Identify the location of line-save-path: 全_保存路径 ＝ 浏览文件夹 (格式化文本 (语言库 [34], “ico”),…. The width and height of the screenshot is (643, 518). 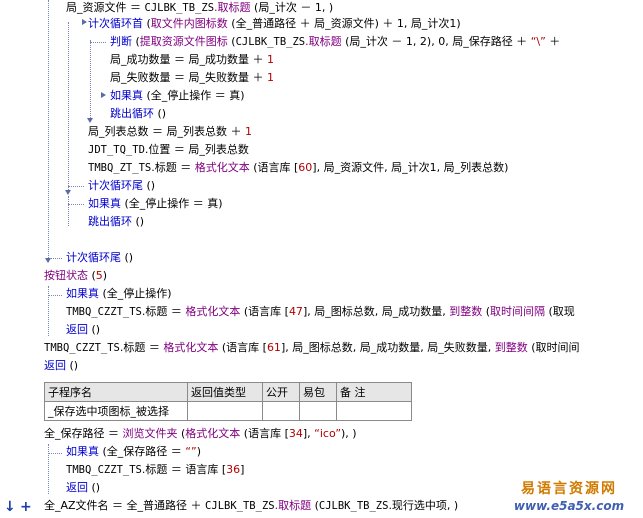
(200, 434).